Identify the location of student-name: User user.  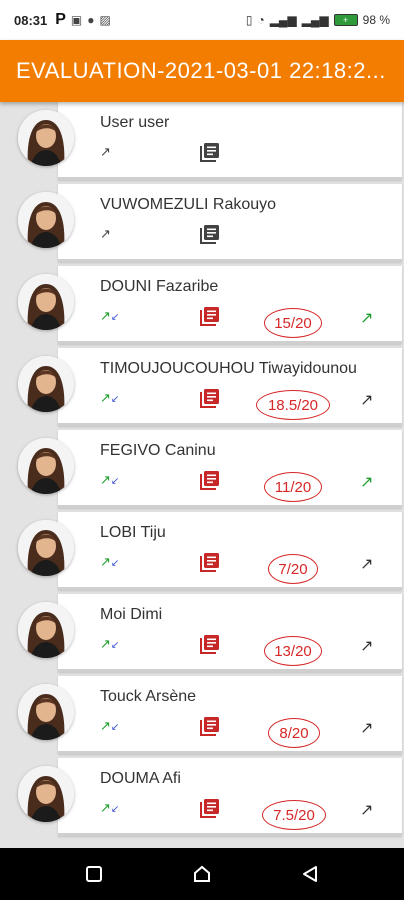
(135, 122).